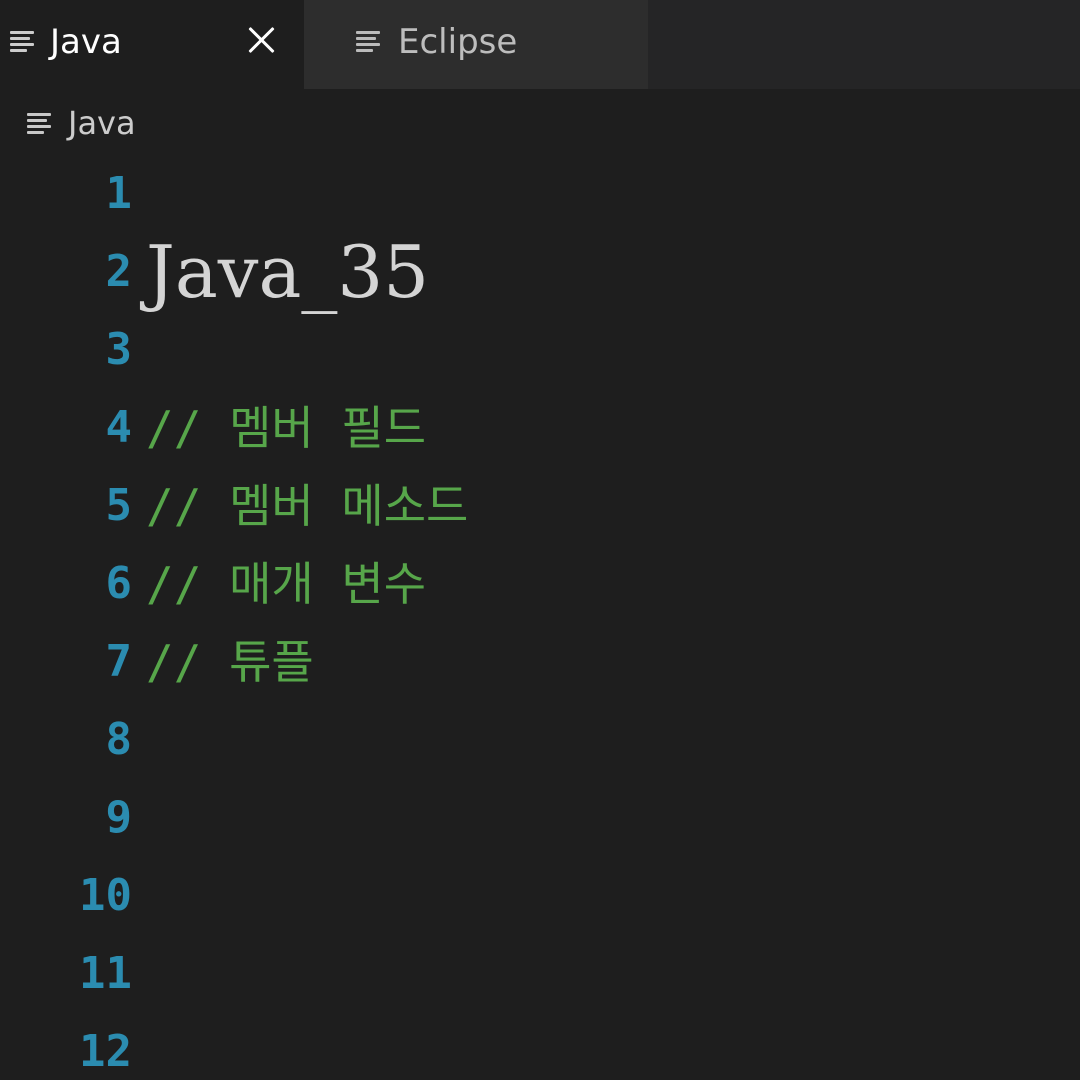 This screenshot has width=1080, height=1080. I want to click on line-number: 7, so click(119, 661).